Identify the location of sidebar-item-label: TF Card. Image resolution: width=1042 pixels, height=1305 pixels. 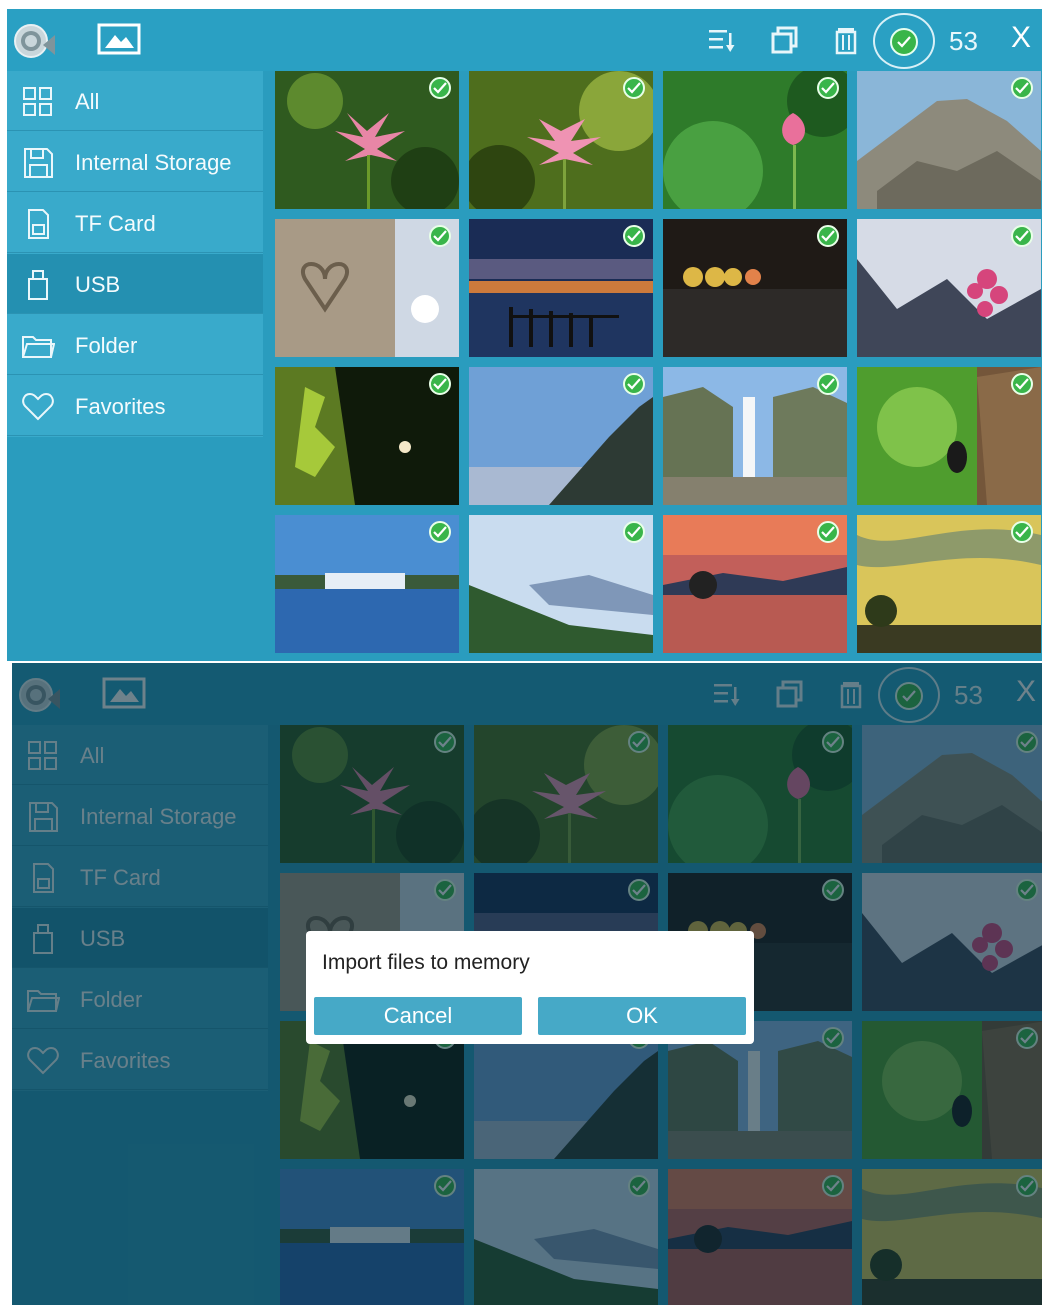
(115, 223).